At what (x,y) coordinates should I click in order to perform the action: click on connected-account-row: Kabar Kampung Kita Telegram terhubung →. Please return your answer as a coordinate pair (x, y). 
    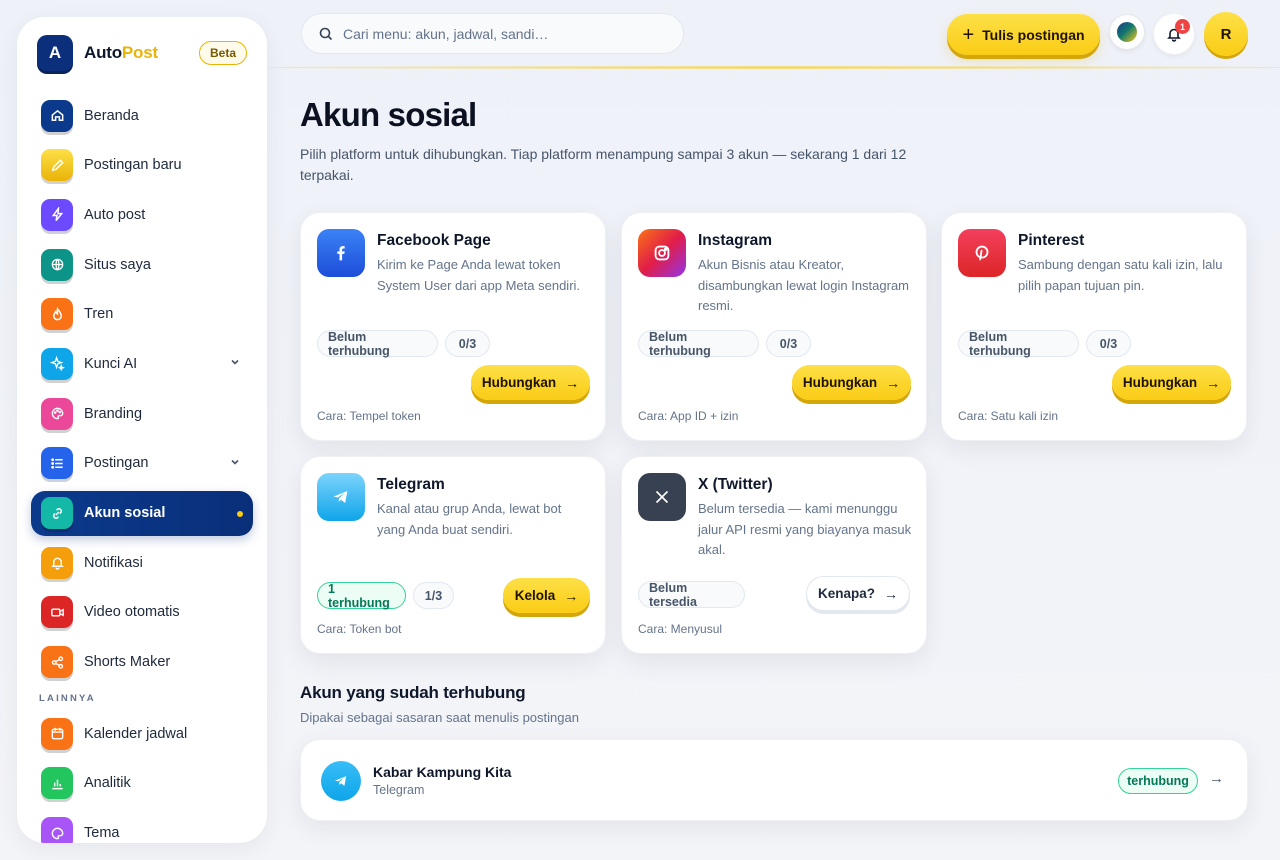
    Looking at the image, I should click on (774, 780).